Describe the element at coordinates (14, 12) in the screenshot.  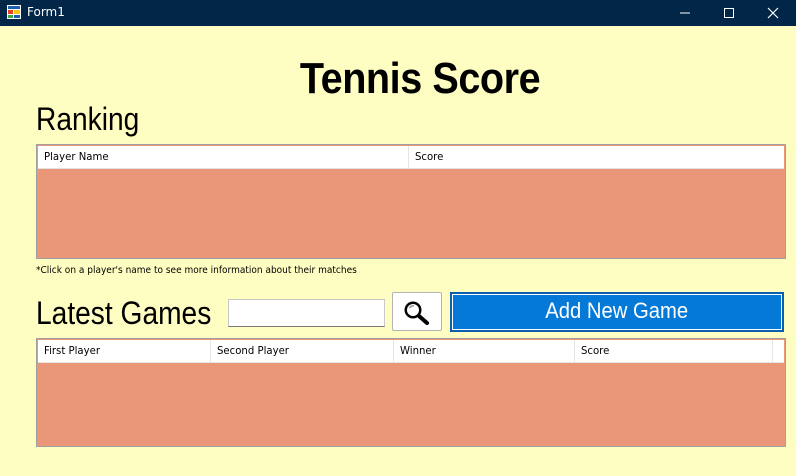
I see `app-icon` at that location.